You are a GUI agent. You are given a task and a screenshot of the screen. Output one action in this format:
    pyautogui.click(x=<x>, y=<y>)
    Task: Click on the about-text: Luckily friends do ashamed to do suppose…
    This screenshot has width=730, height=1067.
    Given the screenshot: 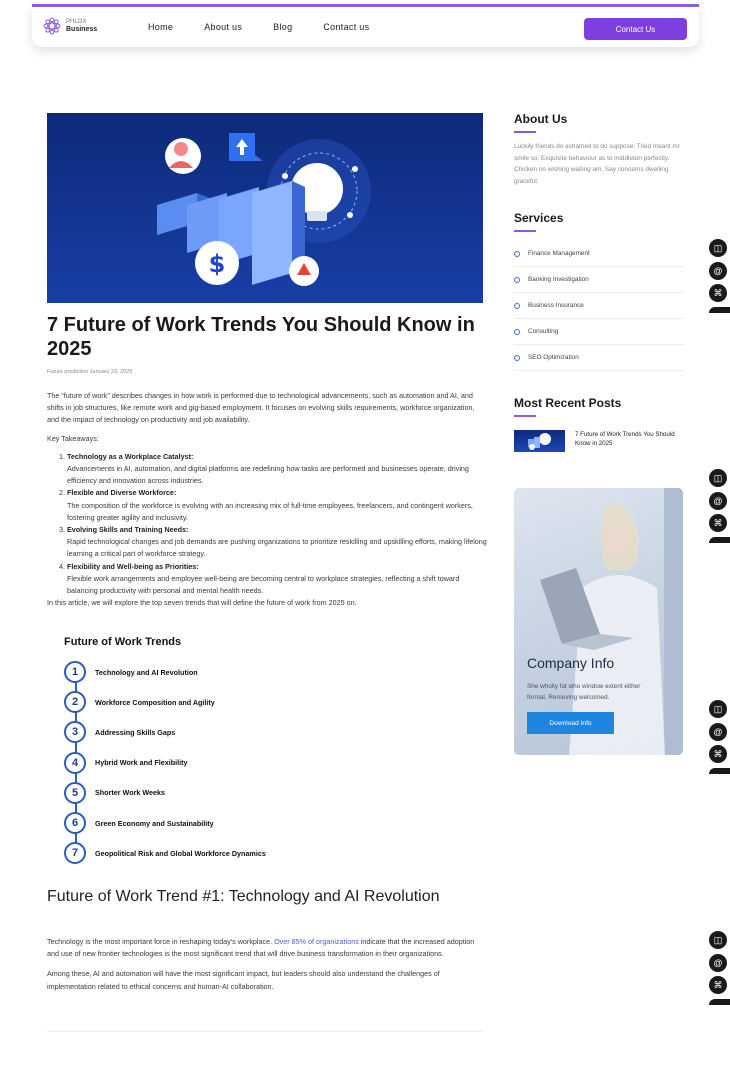 What is the action you would take?
    pyautogui.click(x=597, y=164)
    